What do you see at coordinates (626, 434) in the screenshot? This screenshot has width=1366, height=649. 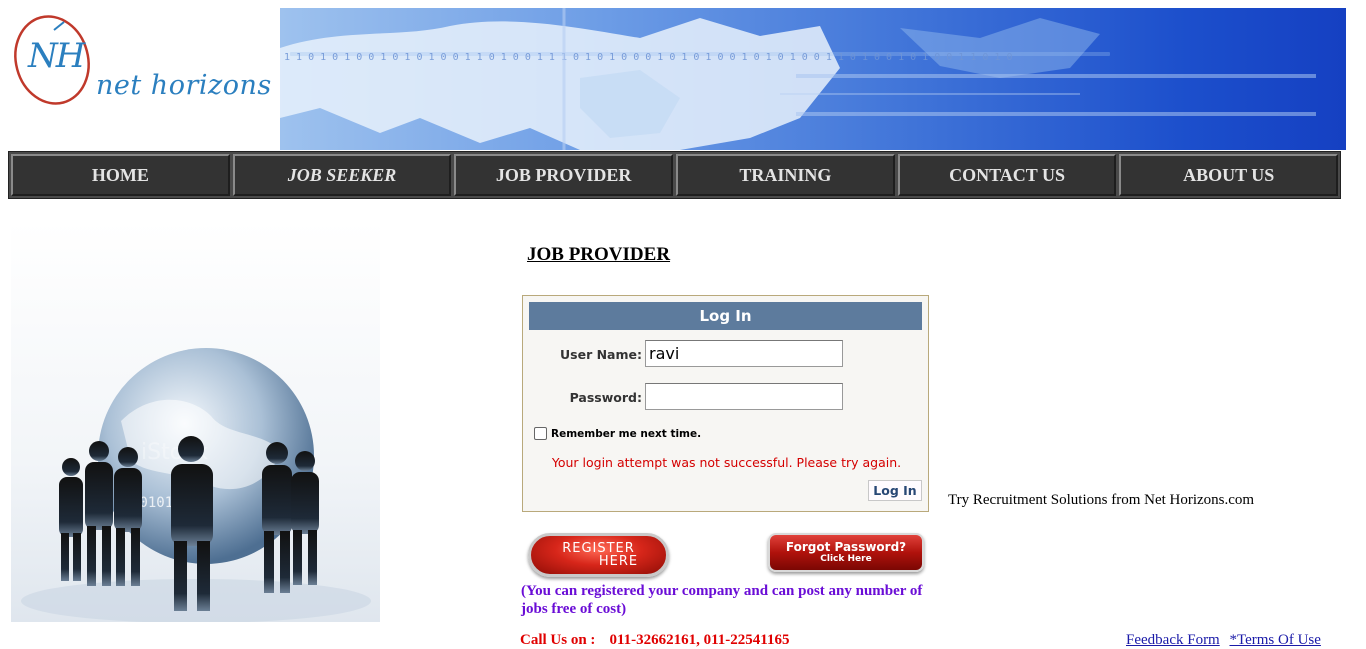 I see `remember-me-label: Remember me next time.` at bounding box center [626, 434].